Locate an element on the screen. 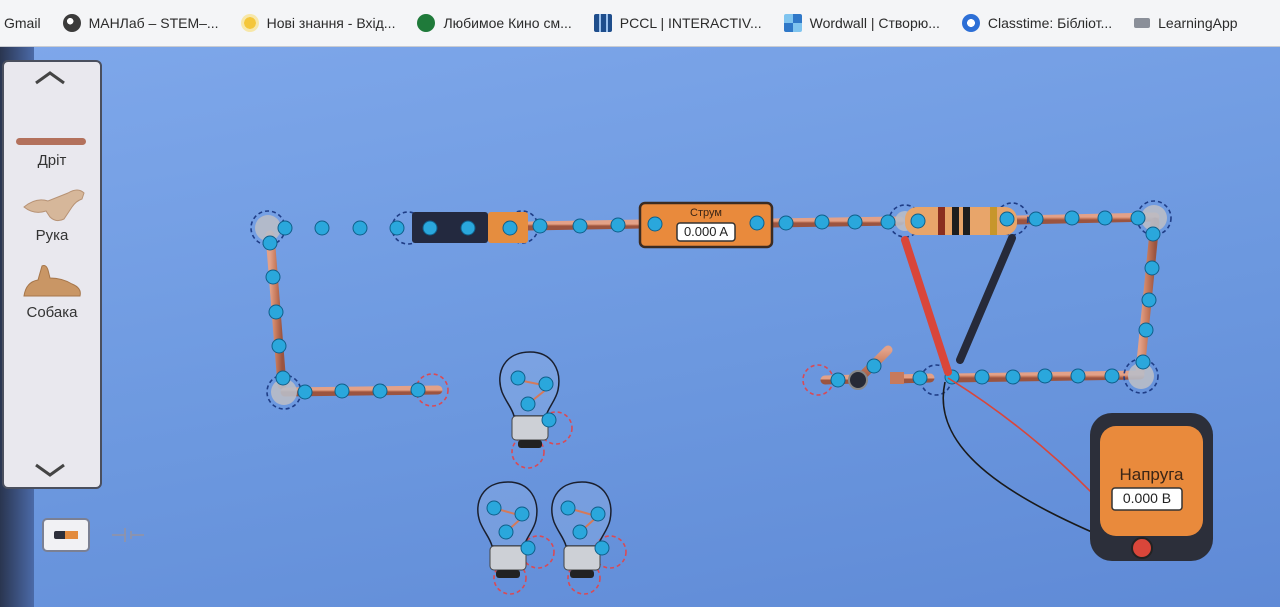  globe-icon is located at coordinates (71, 23).